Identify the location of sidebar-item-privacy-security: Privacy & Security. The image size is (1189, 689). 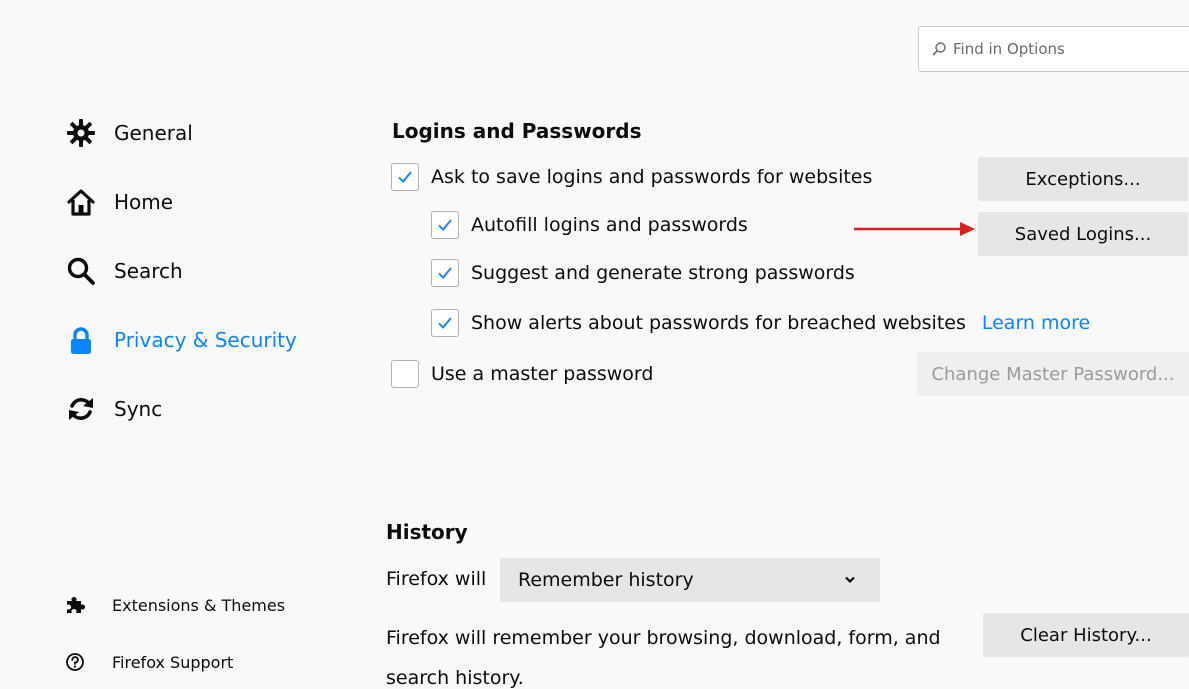
(180, 340).